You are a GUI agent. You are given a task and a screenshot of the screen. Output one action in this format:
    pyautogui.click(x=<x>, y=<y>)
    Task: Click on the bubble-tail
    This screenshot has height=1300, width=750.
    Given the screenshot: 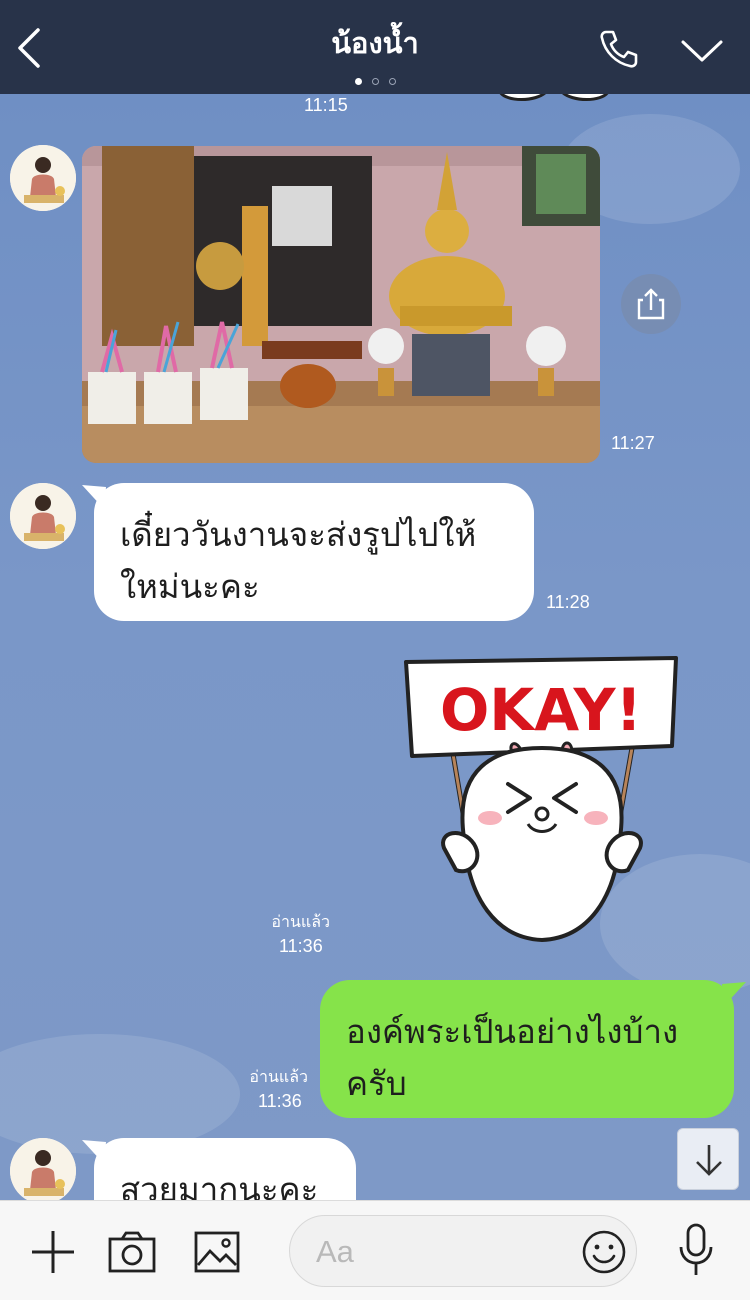 What is the action you would take?
    pyautogui.click(x=734, y=994)
    